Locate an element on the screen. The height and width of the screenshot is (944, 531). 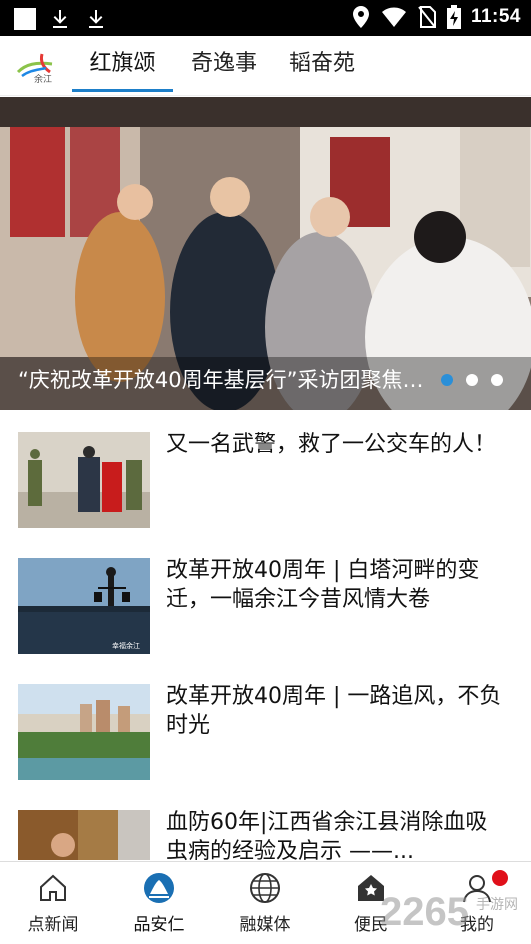
globe-icon is located at coordinates (265, 888).